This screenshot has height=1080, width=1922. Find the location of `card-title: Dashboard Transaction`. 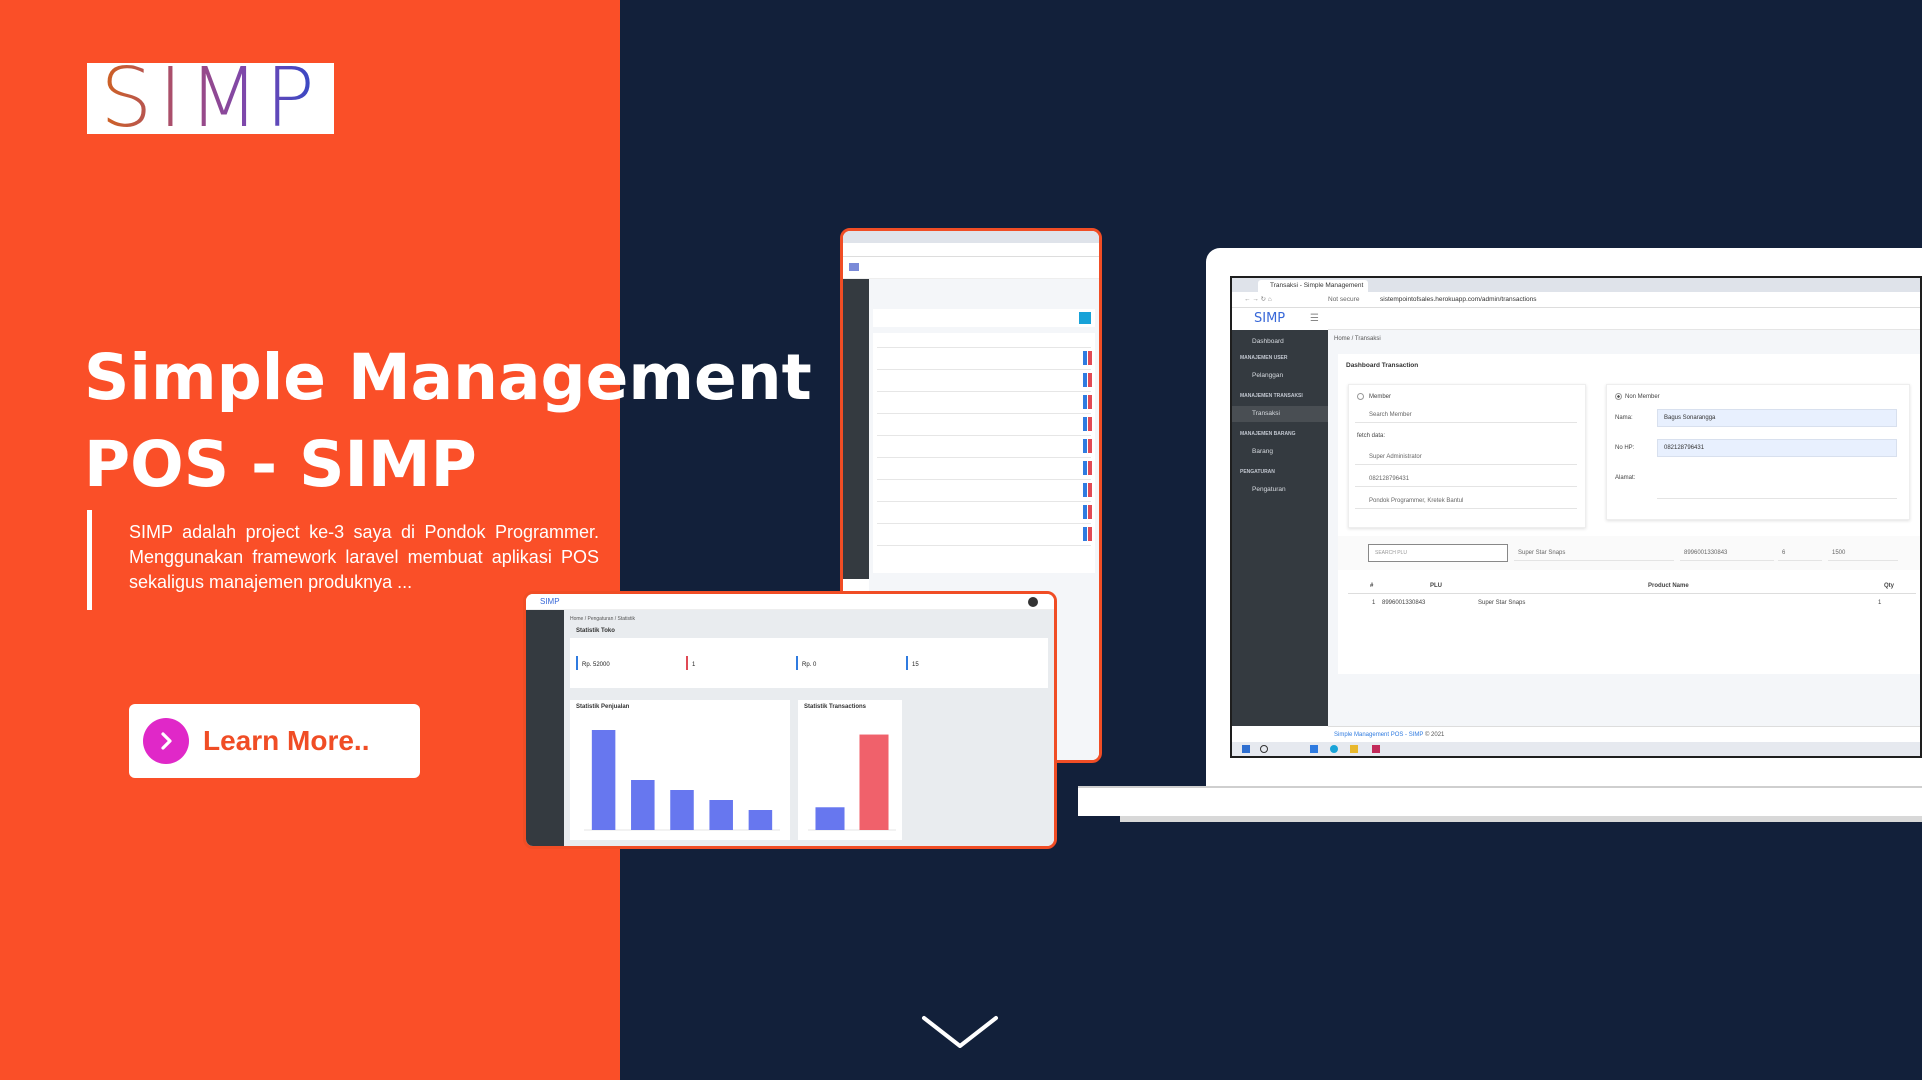

card-title: Dashboard Transaction is located at coordinates (1382, 365).